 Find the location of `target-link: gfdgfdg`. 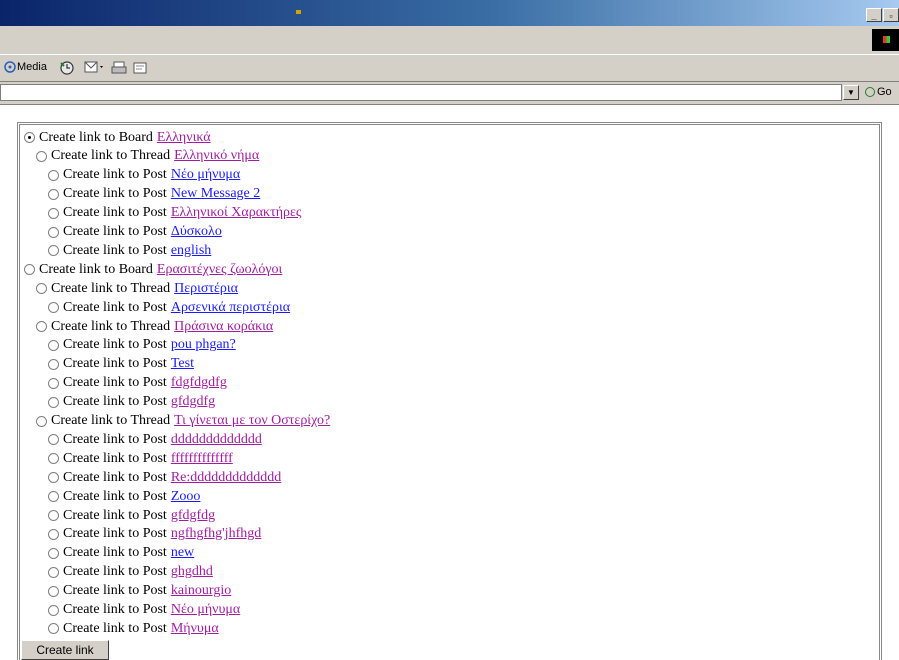

target-link: gfdgfdg is located at coordinates (193, 516).